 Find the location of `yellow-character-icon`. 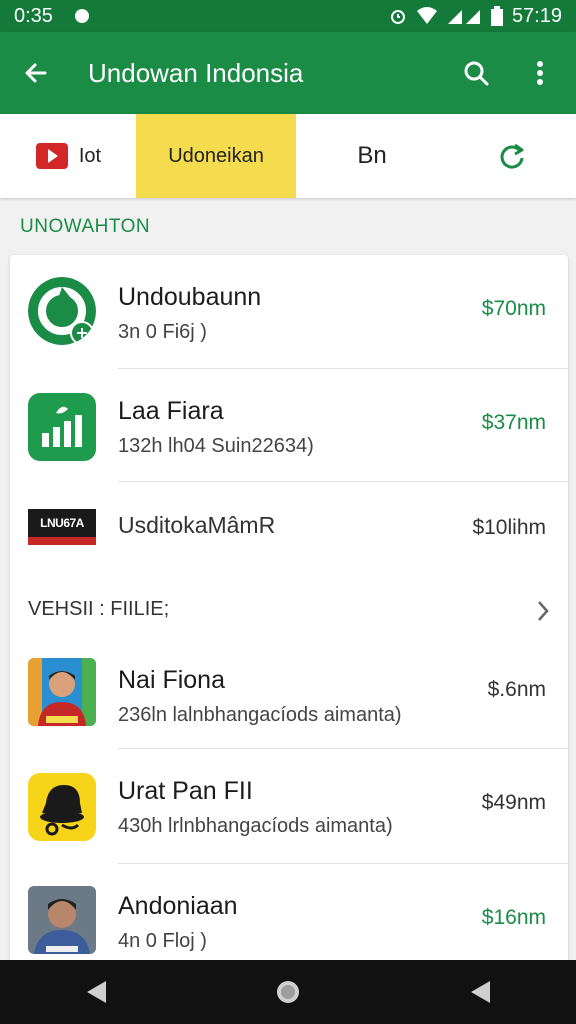

yellow-character-icon is located at coordinates (62, 807).